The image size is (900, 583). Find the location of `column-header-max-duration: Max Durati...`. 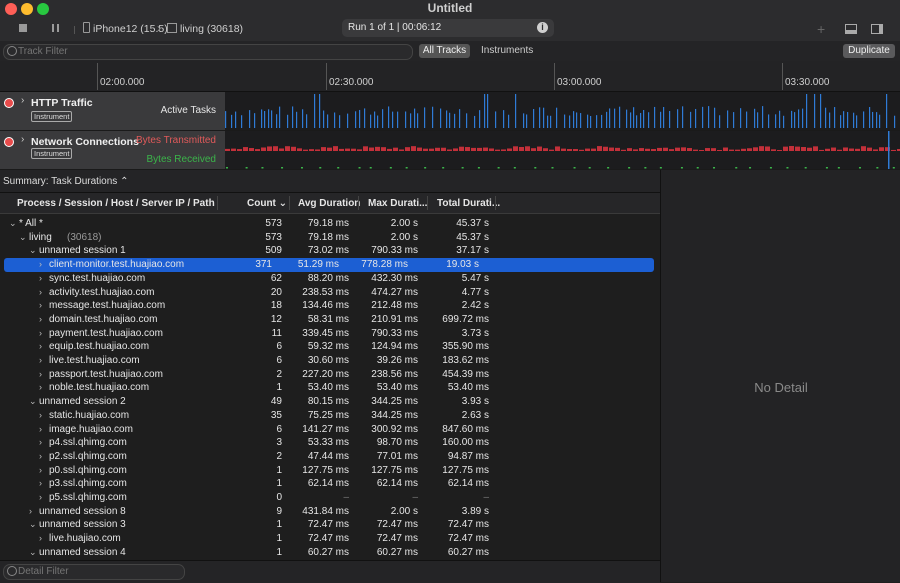

column-header-max-duration: Max Durati... is located at coordinates (397, 203).